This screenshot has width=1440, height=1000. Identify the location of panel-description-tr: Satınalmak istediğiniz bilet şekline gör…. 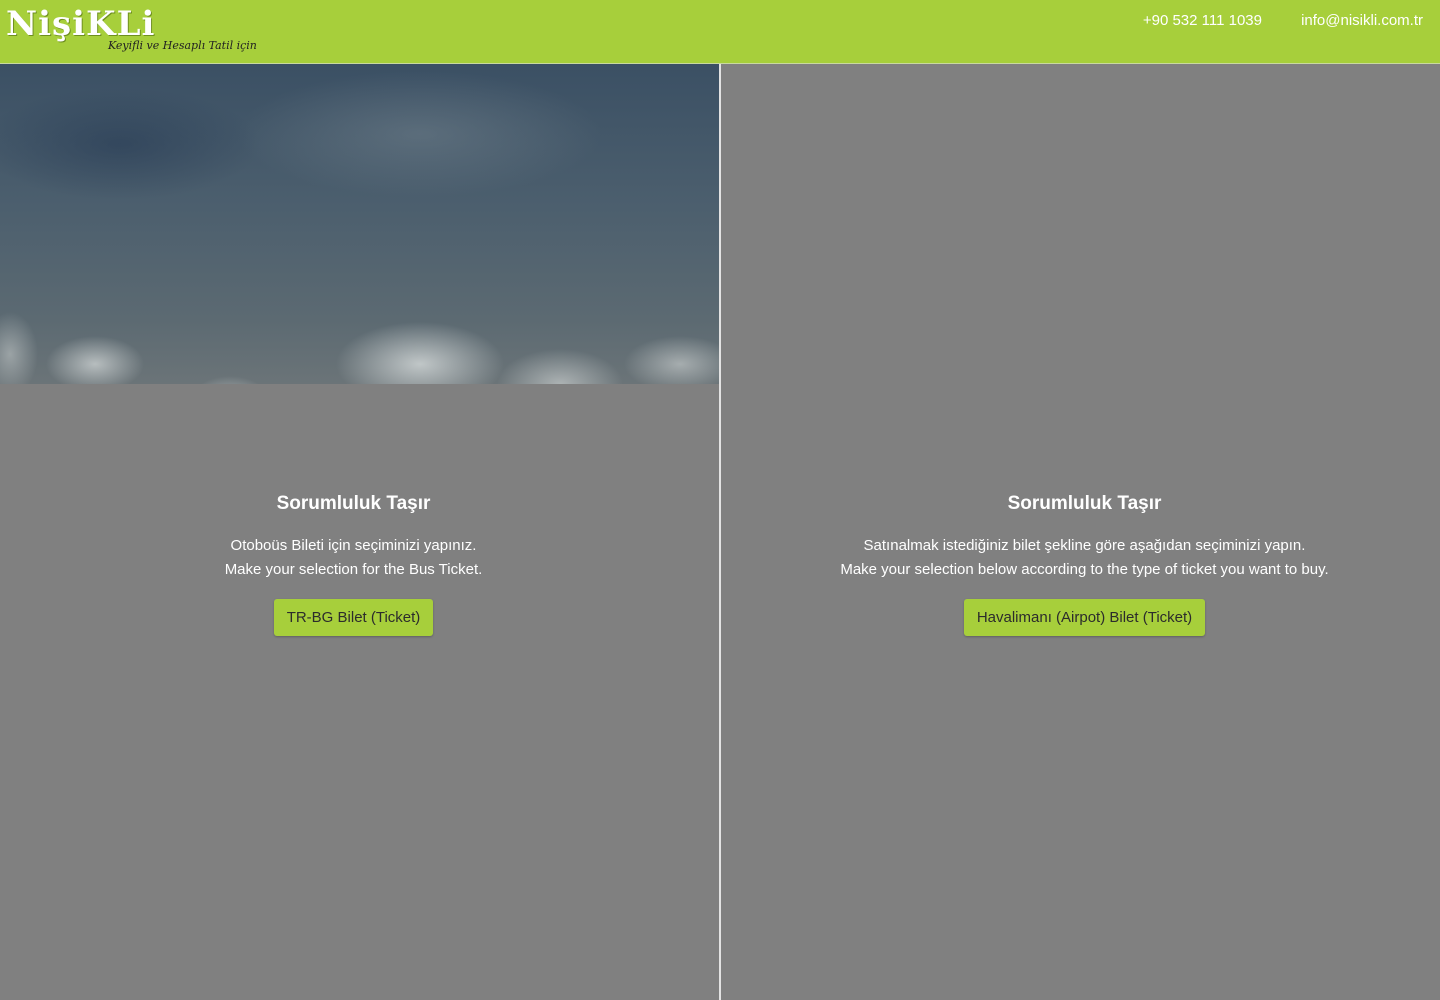
(1084, 545).